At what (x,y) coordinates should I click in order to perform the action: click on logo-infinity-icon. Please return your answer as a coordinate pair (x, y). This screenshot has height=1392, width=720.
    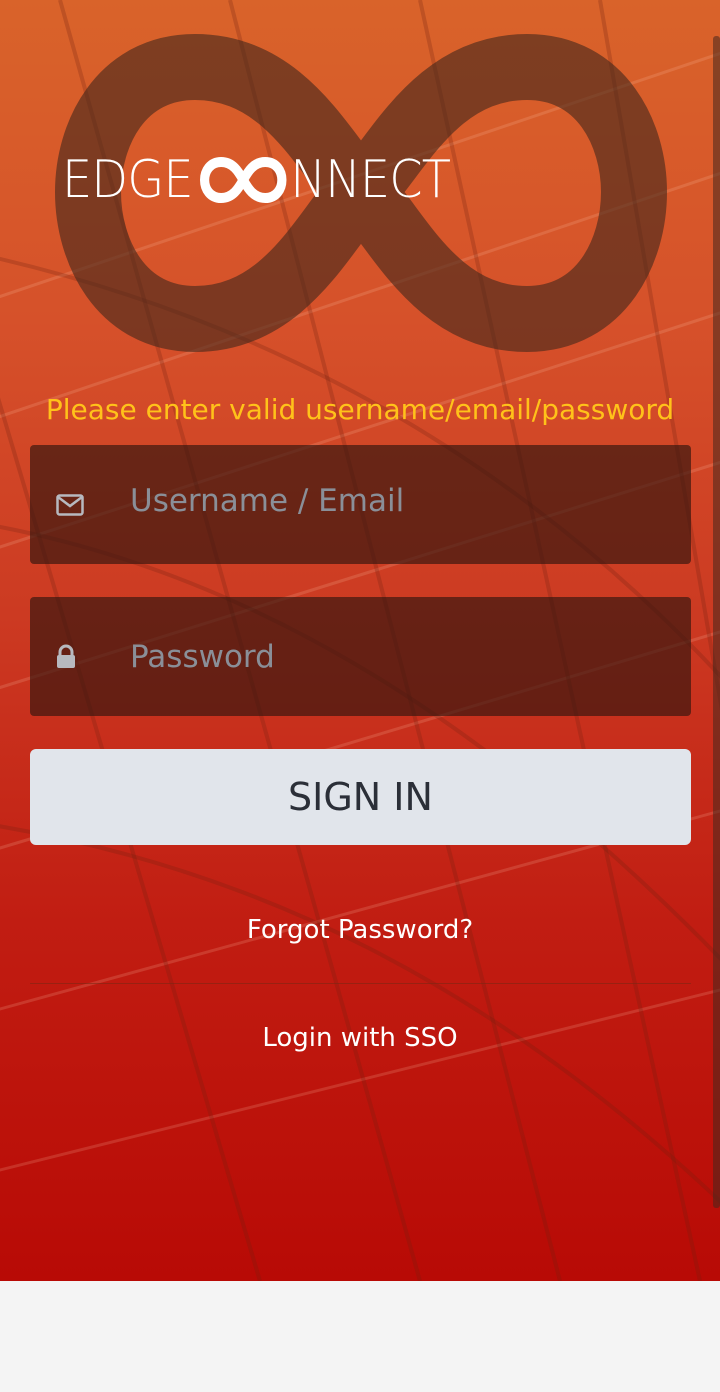
    Looking at the image, I should click on (243, 180).